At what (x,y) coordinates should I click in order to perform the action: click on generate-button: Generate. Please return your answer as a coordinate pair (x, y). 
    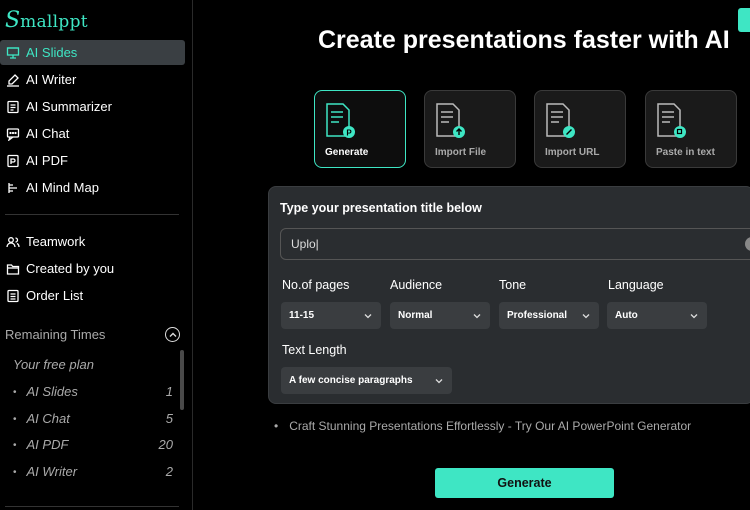
    Looking at the image, I should click on (524, 483).